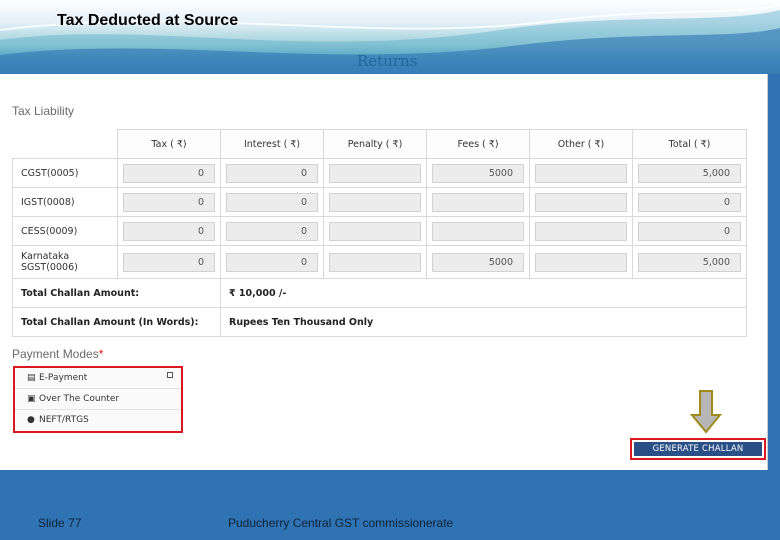 This screenshot has width=780, height=540. What do you see at coordinates (79, 399) in the screenshot?
I see `payment-mode-label: Over The Counter` at bounding box center [79, 399].